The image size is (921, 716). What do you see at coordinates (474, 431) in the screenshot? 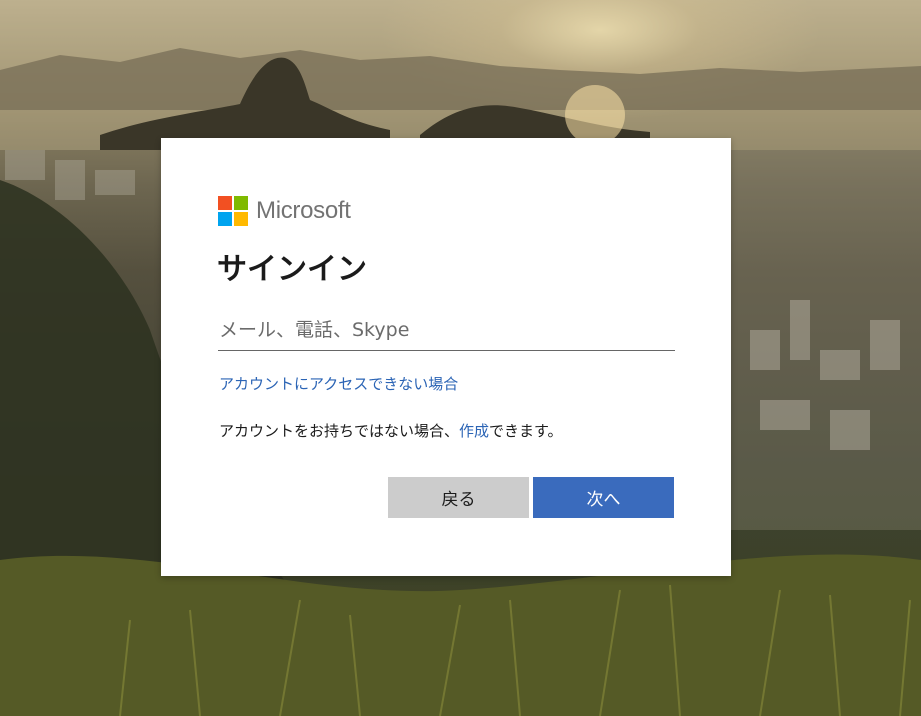
I see `create-account-link: 作成` at bounding box center [474, 431].